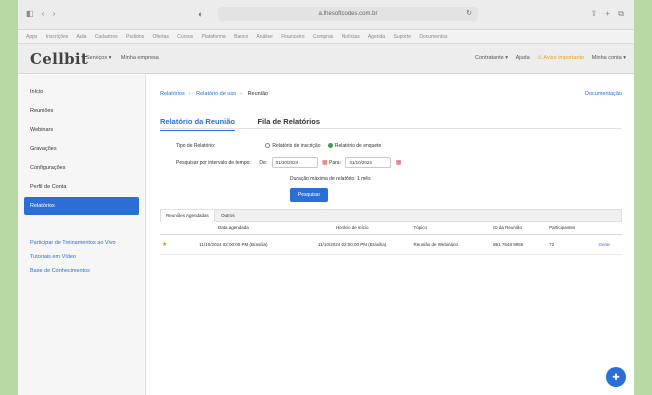 This screenshot has height=395, width=652. I want to click on tab-others: Outros, so click(228, 216).